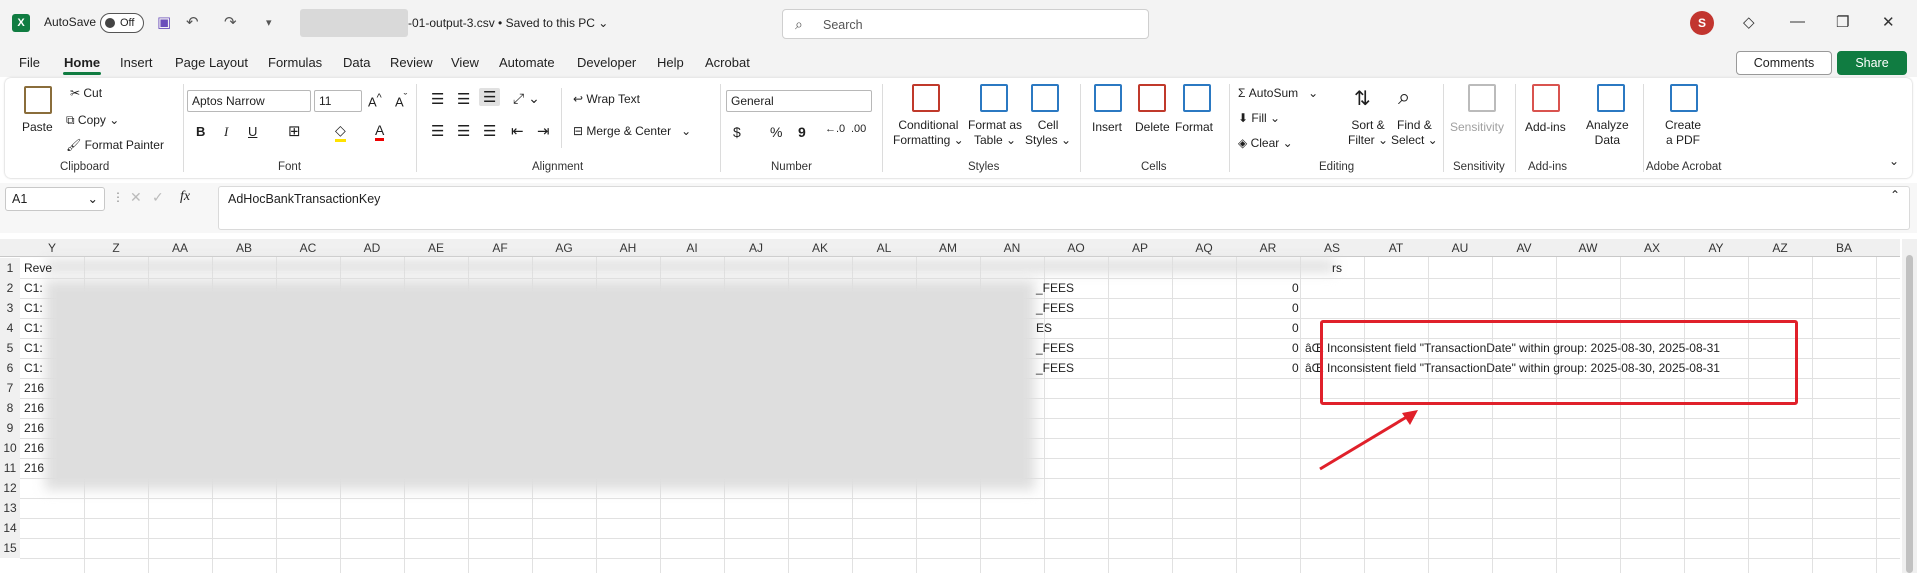  I want to click on column-header: AY, so click(1716, 249).